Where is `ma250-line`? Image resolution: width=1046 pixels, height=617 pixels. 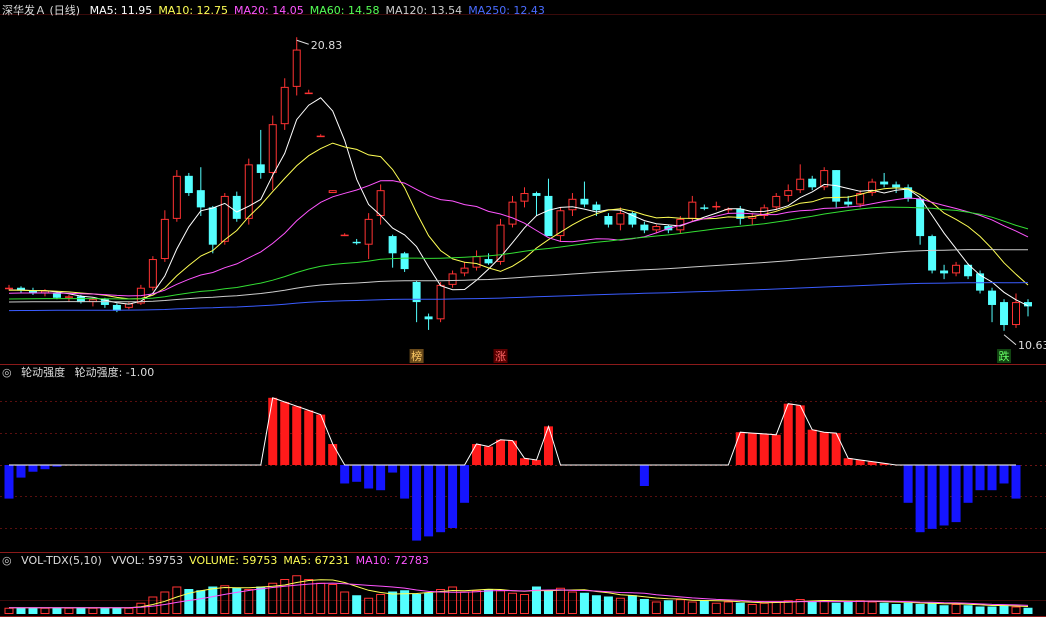 ma250-line is located at coordinates (518, 297).